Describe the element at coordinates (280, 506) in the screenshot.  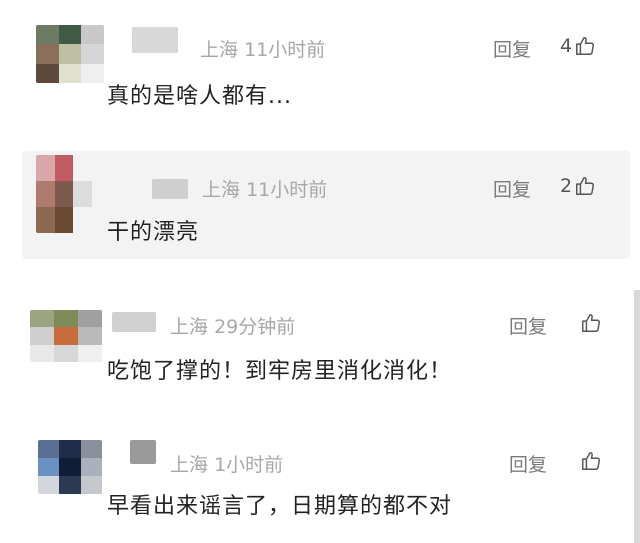
I see `comment-text: 早看出来谣言了，日期算的都不对` at that location.